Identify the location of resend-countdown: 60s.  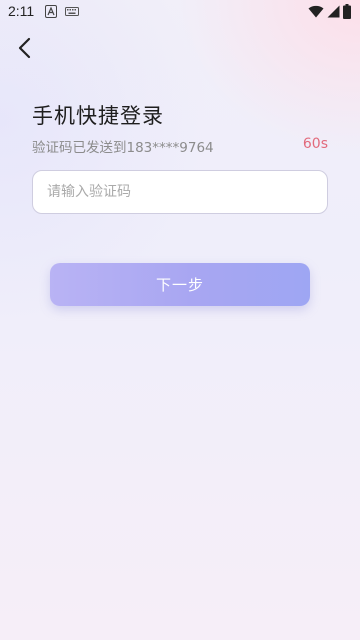
(315, 144).